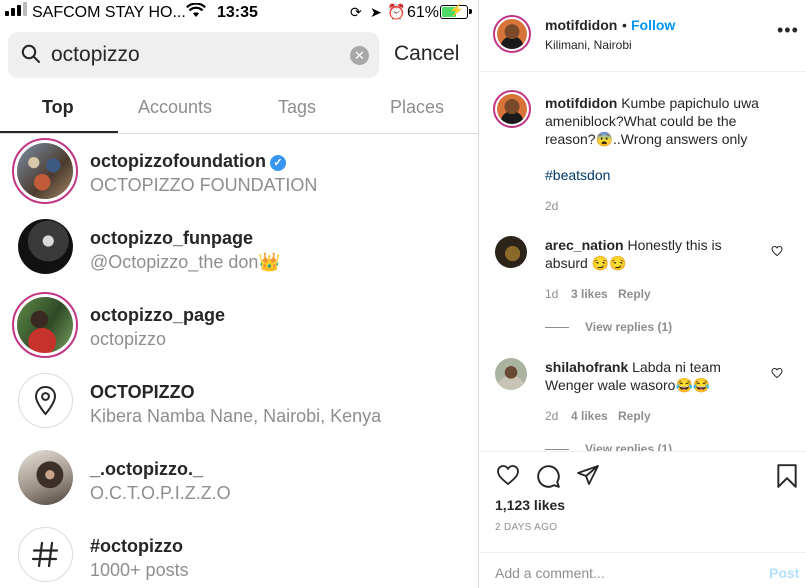 This screenshot has width=806, height=588. What do you see at coordinates (417, 107) in the screenshot?
I see `tab-places: Places` at bounding box center [417, 107].